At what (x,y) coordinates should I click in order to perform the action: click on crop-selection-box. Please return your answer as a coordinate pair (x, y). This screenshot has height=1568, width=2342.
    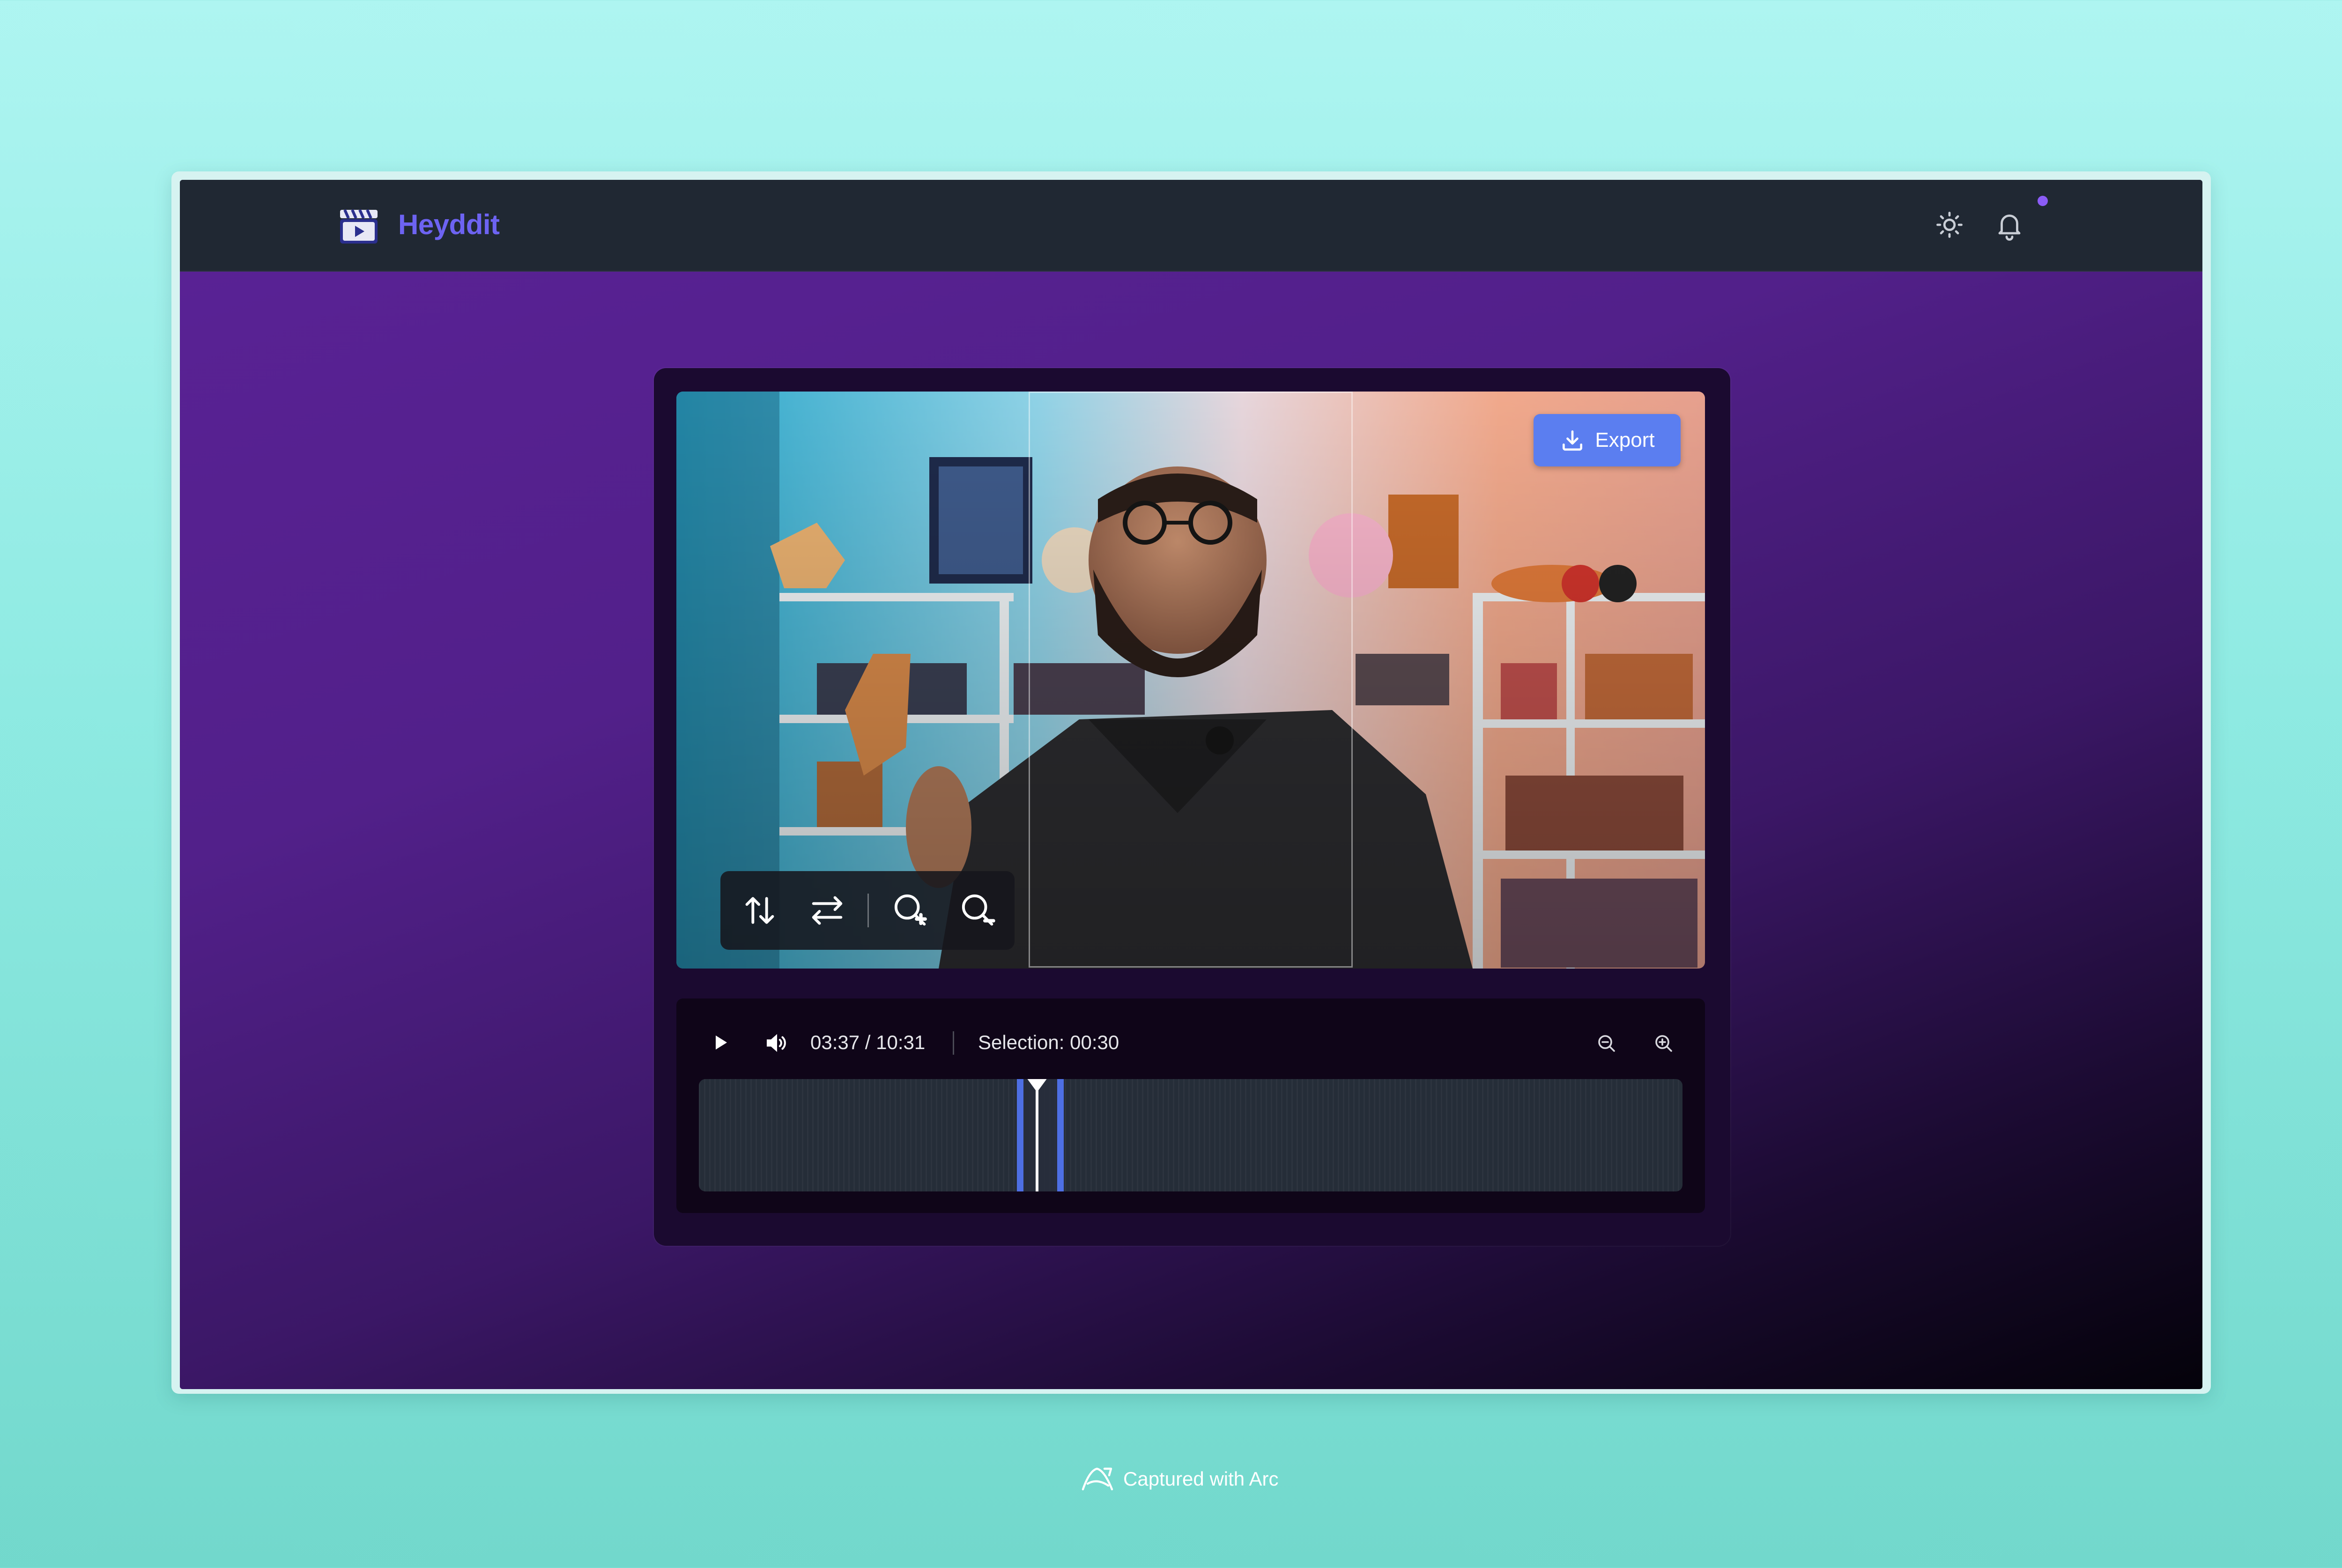
    Looking at the image, I should click on (1191, 680).